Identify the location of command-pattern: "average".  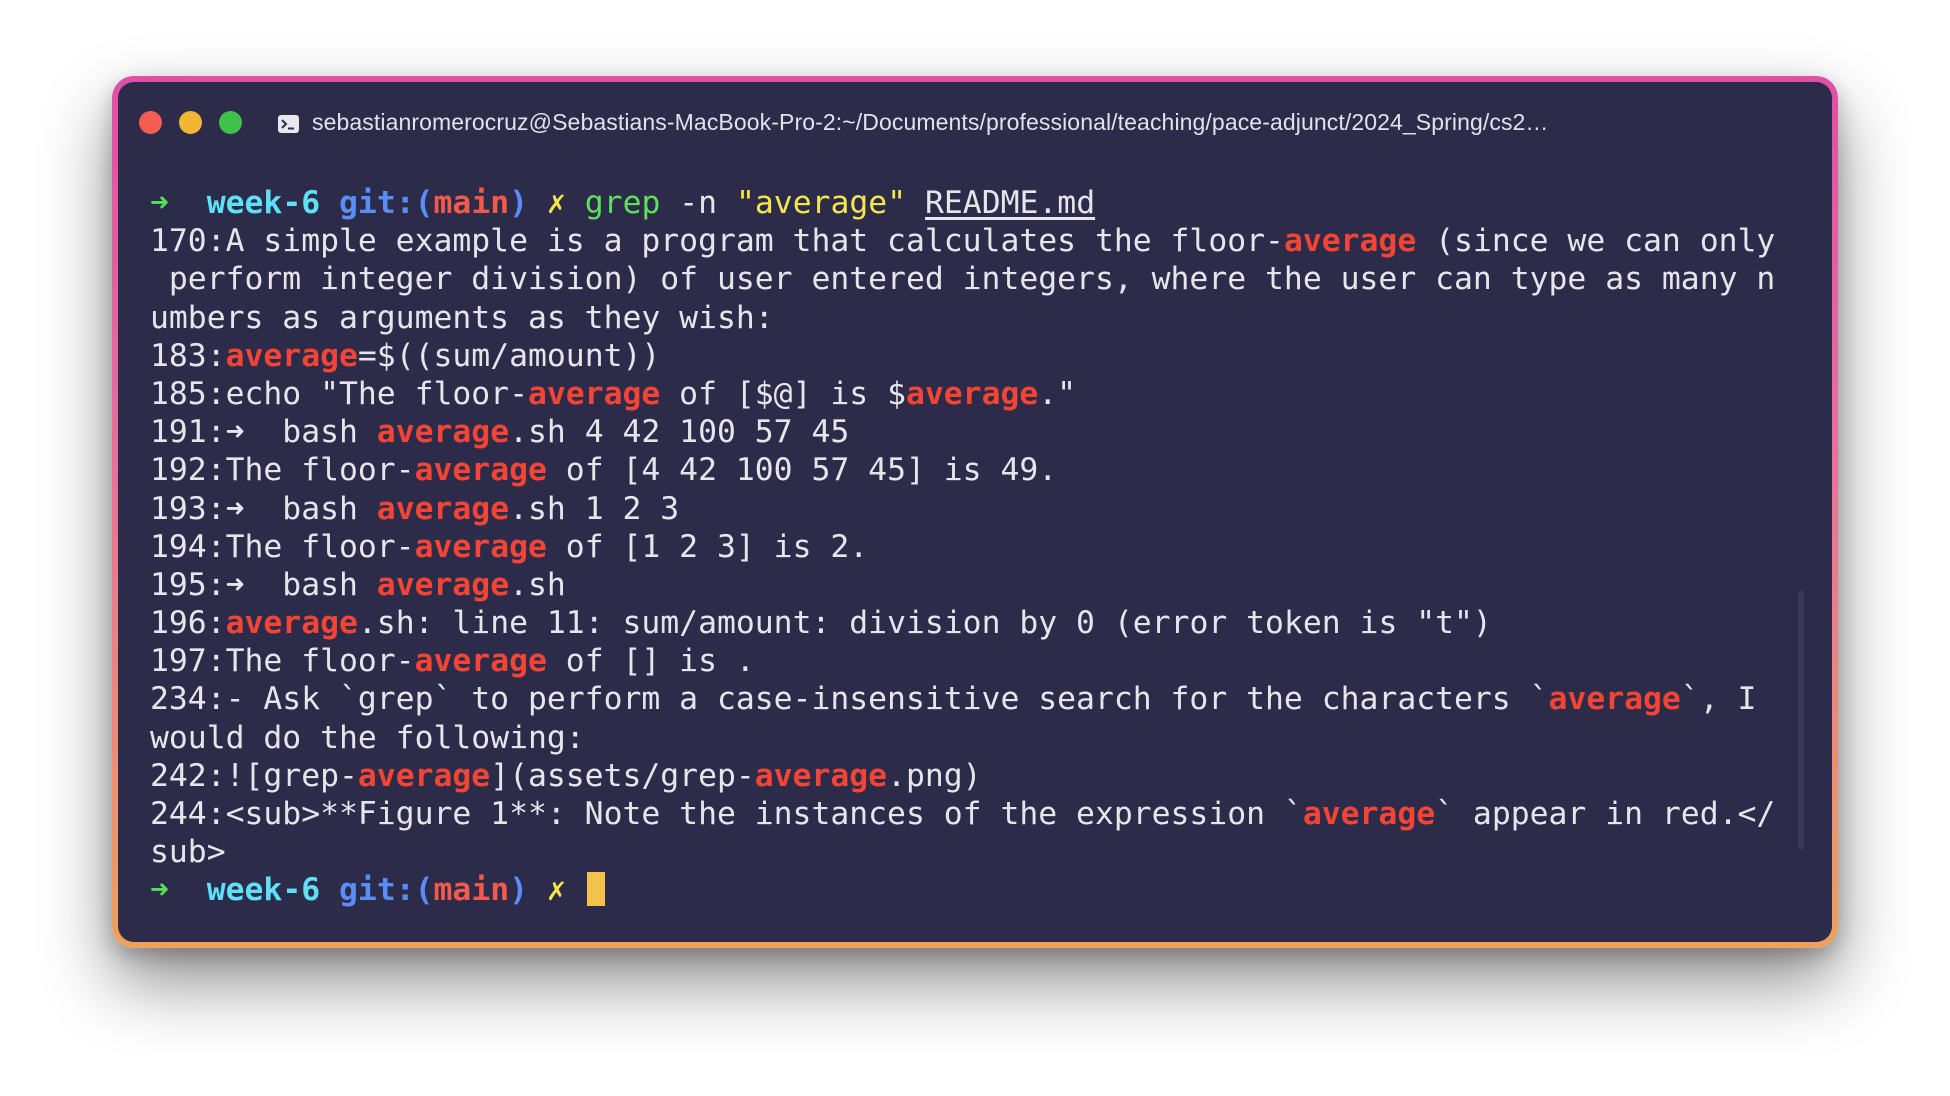
(821, 203).